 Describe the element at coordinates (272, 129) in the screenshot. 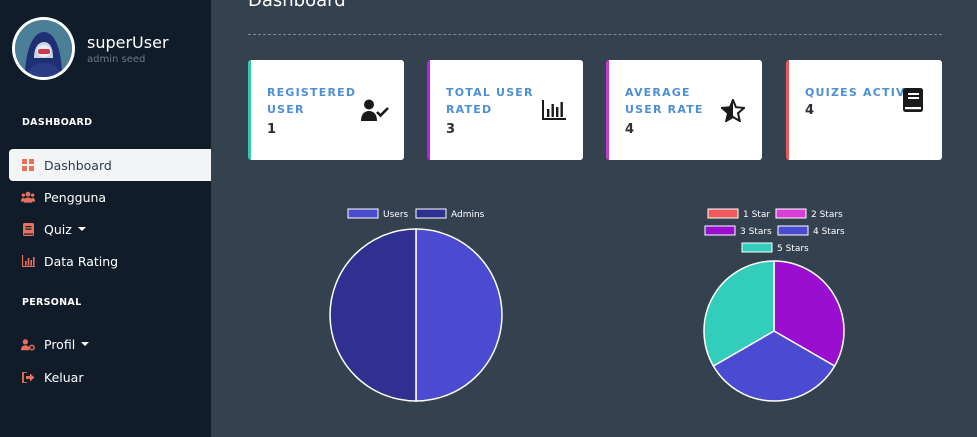

I see `card-value: 1` at that location.